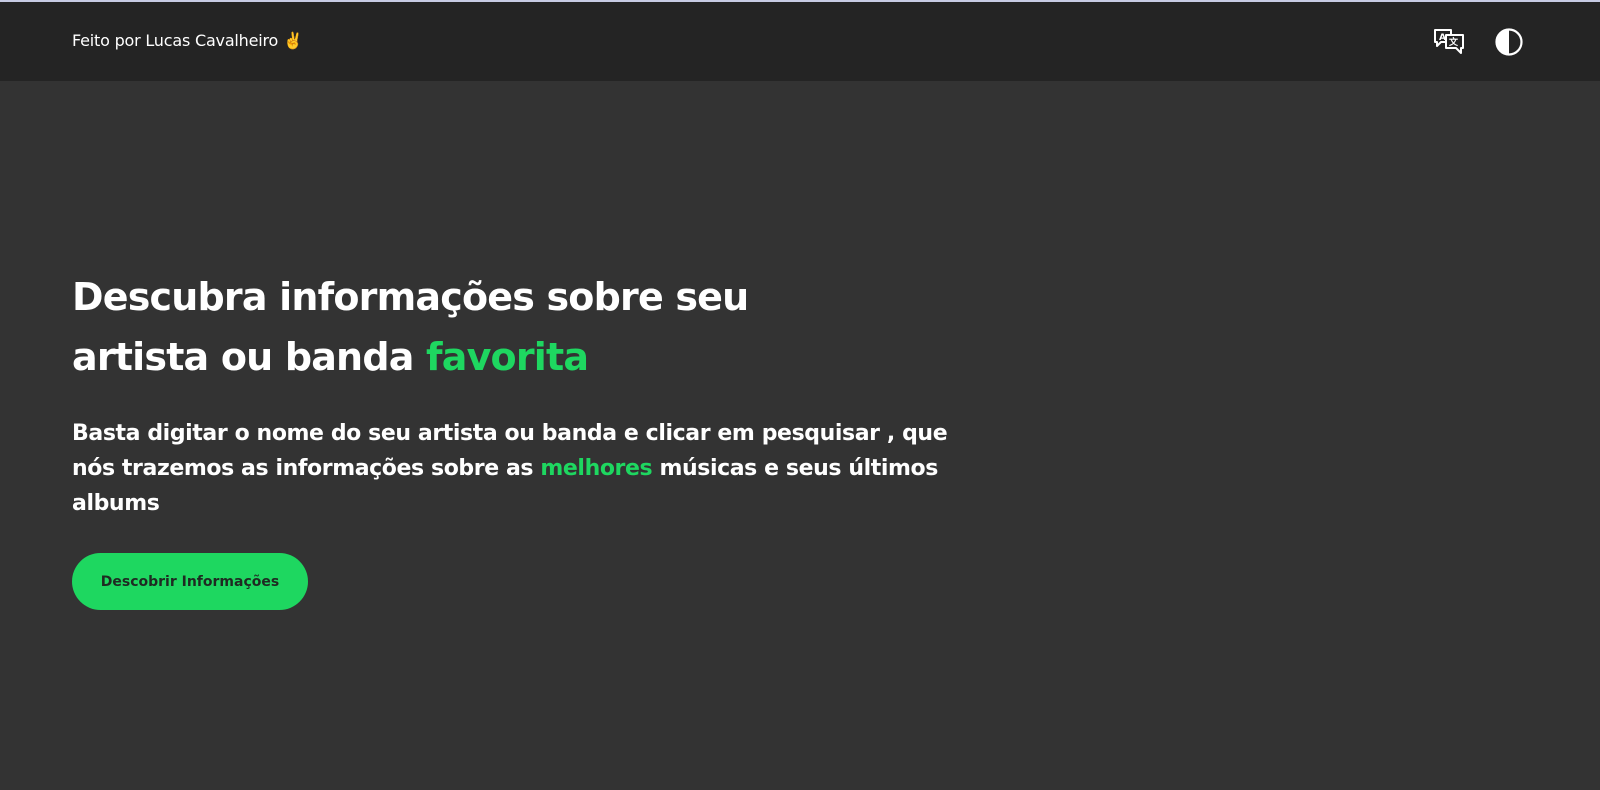 Image resolution: width=1600 pixels, height=790 pixels. I want to click on theme-toggle-button, so click(1509, 42).